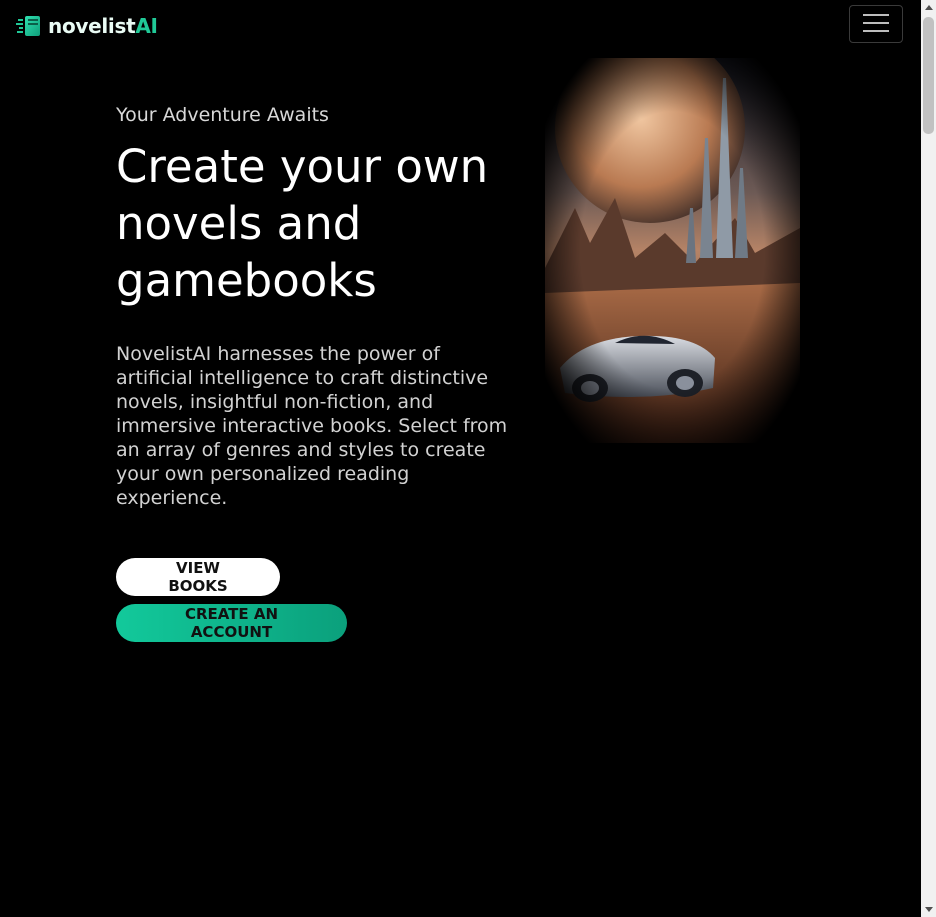  Describe the element at coordinates (222, 115) in the screenshot. I see `hero-eyebrow: Your Adventure Awaits` at that location.